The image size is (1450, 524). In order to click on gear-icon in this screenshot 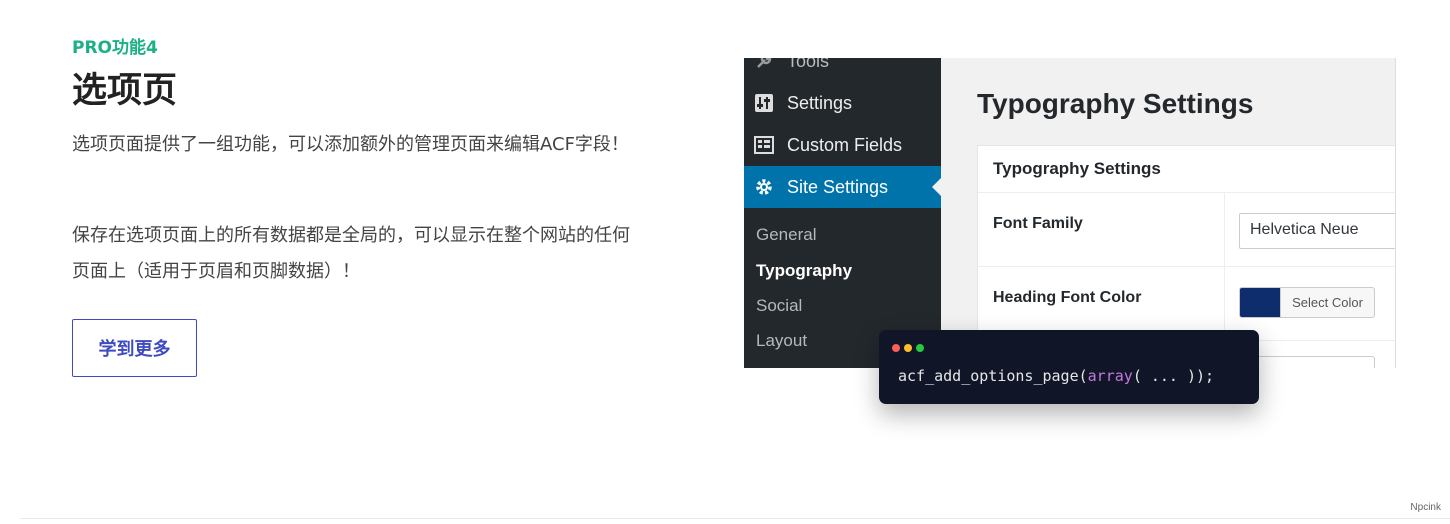, I will do `click(764, 187)`.